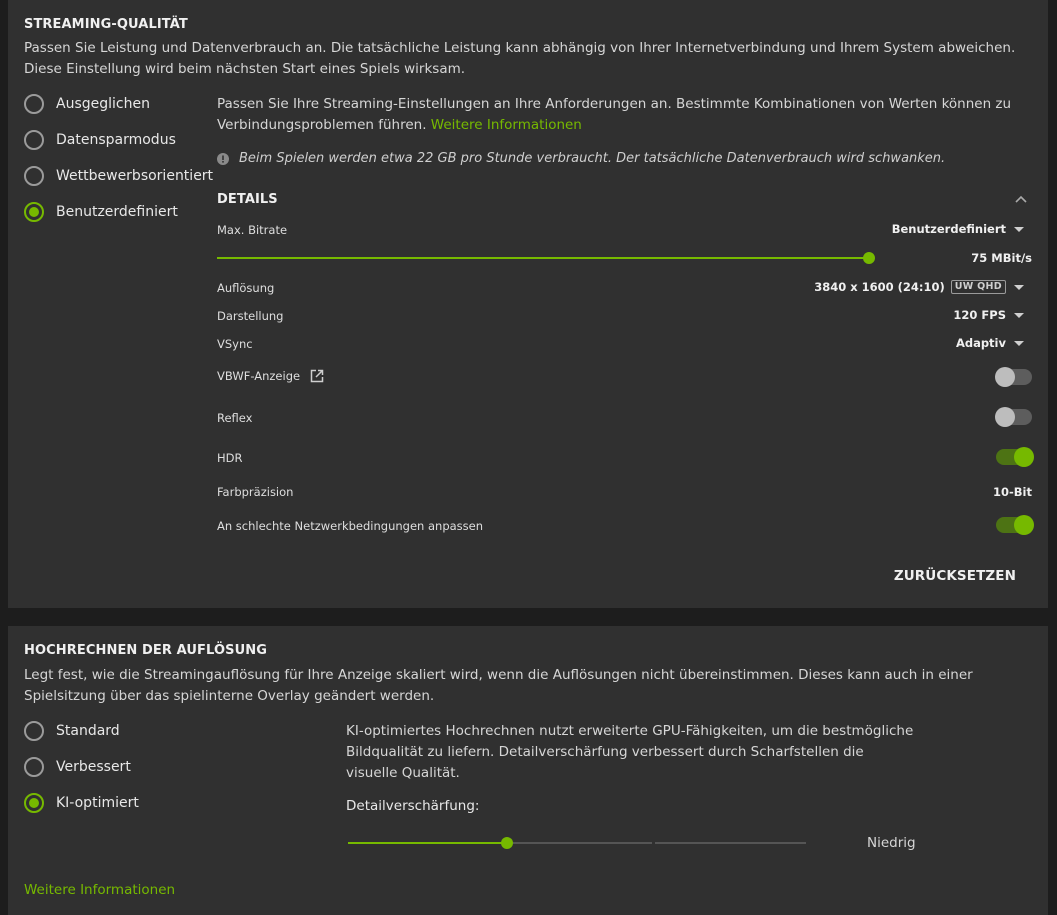  What do you see at coordinates (980, 343) in the screenshot?
I see `vsync-value: Adaptiv` at bounding box center [980, 343].